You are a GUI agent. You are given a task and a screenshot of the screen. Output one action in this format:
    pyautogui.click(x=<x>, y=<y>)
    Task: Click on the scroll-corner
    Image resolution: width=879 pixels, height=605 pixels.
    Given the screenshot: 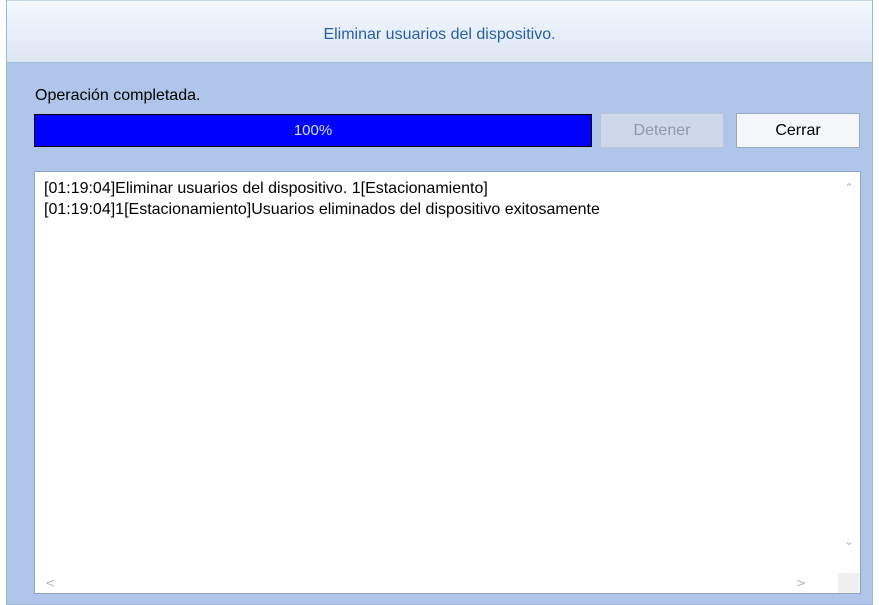 What is the action you would take?
    pyautogui.click(x=849, y=583)
    